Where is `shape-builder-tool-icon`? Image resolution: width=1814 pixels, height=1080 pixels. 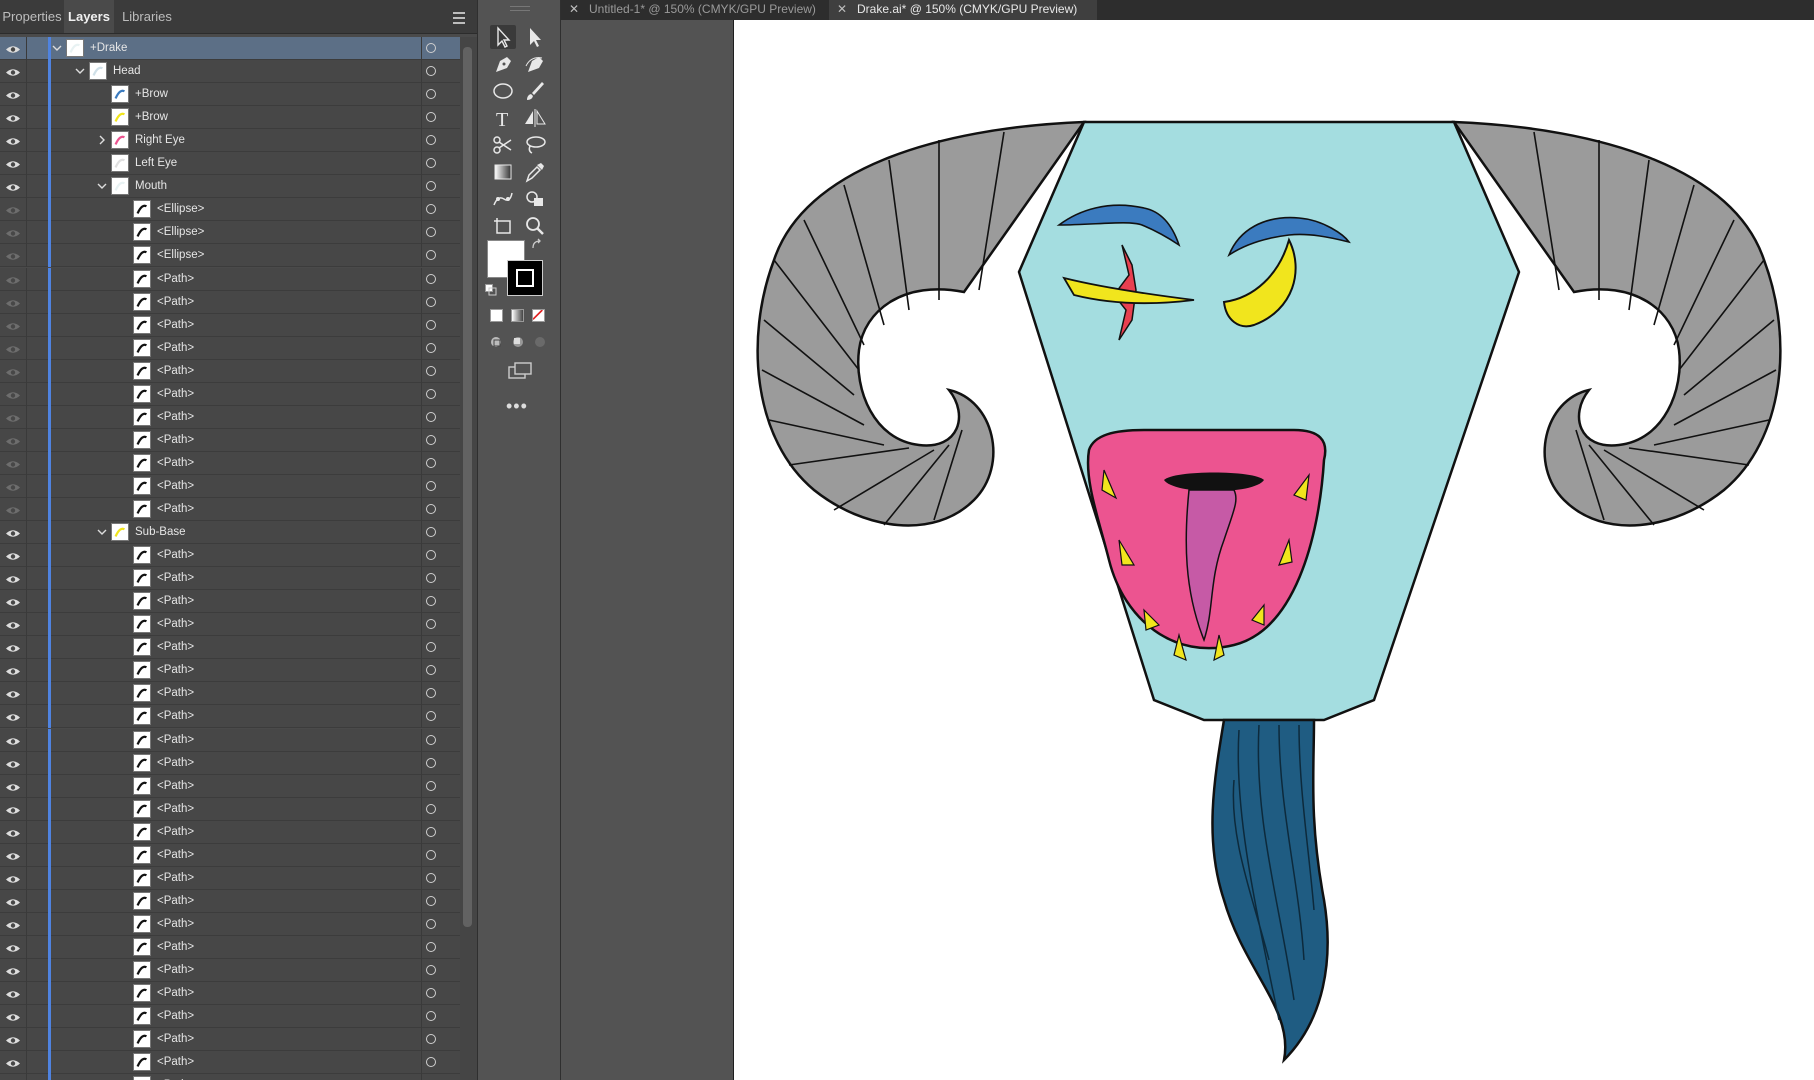
shape-builder-tool-icon is located at coordinates (535, 199).